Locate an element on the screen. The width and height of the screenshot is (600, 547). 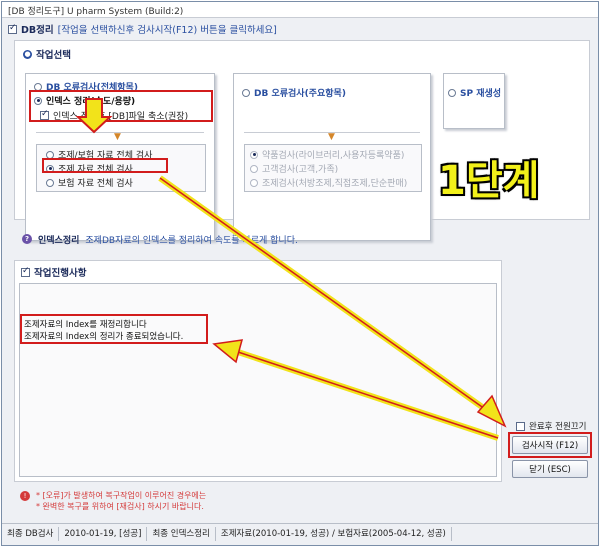
close-button: 닫기 (ESC) is located at coordinates (550, 469).